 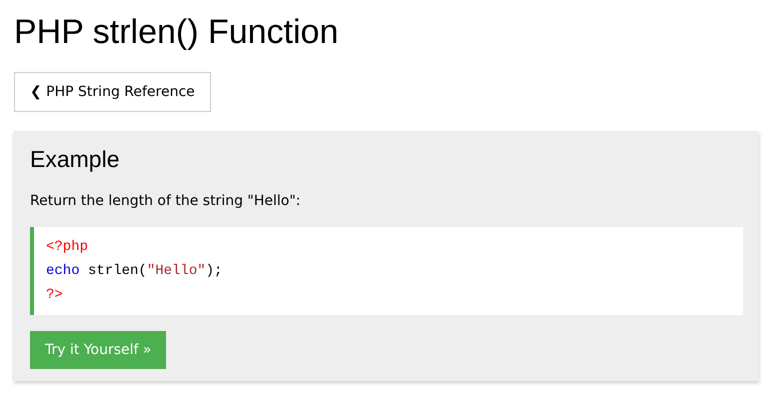 I want to click on code-line: ?>, so click(x=54, y=295).